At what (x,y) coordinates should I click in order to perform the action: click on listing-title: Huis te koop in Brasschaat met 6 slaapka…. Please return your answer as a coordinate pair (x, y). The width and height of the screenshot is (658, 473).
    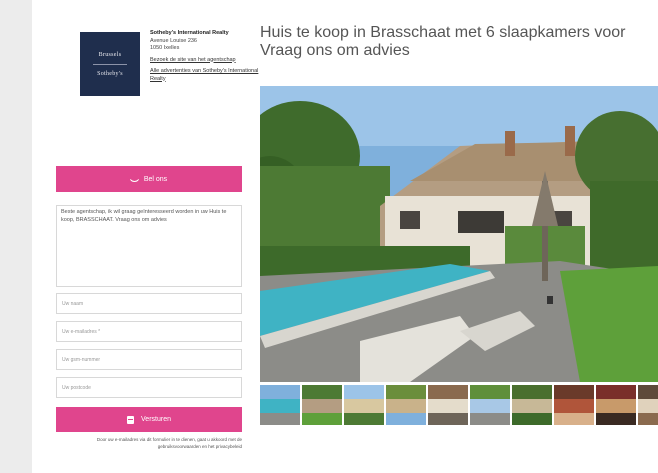
    Looking at the image, I should click on (443, 41).